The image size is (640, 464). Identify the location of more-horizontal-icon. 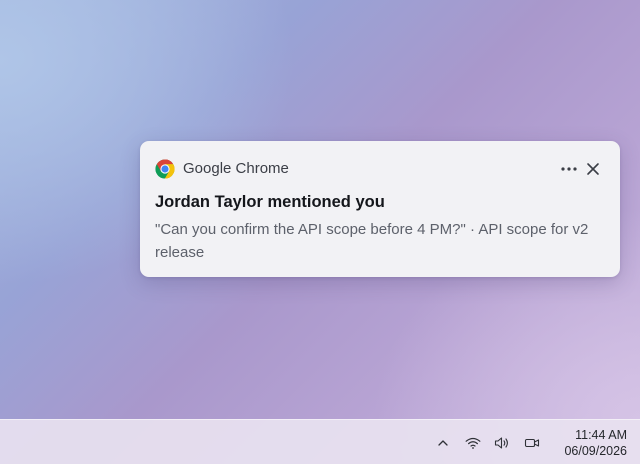
(569, 169).